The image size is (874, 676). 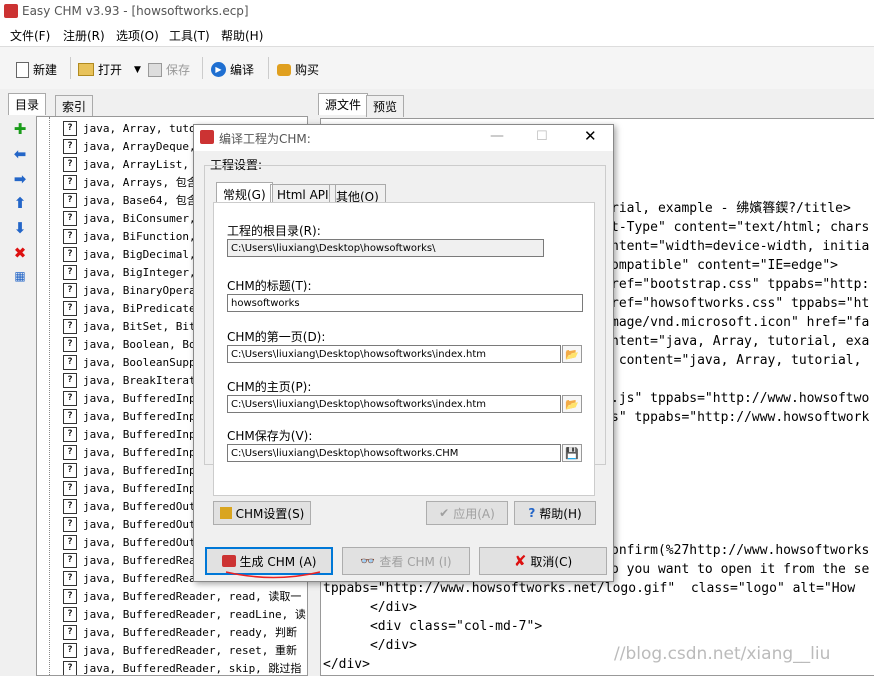 What do you see at coordinates (189, 35) in the screenshot?
I see `menu-tools: 工具(T)` at bounding box center [189, 35].